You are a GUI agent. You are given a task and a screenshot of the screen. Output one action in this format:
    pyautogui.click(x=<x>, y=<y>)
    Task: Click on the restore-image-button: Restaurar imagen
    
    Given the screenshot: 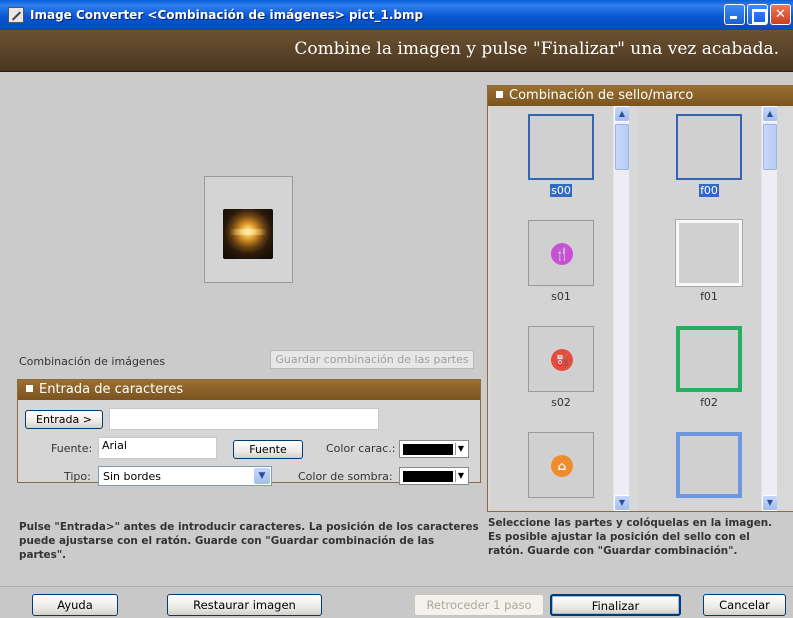 What is the action you would take?
    pyautogui.click(x=244, y=605)
    